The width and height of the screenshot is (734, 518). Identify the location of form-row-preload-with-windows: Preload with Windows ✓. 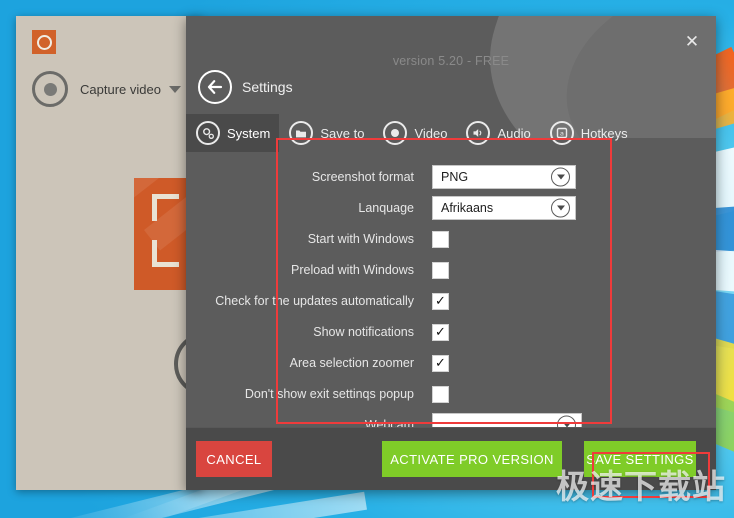
(451, 270).